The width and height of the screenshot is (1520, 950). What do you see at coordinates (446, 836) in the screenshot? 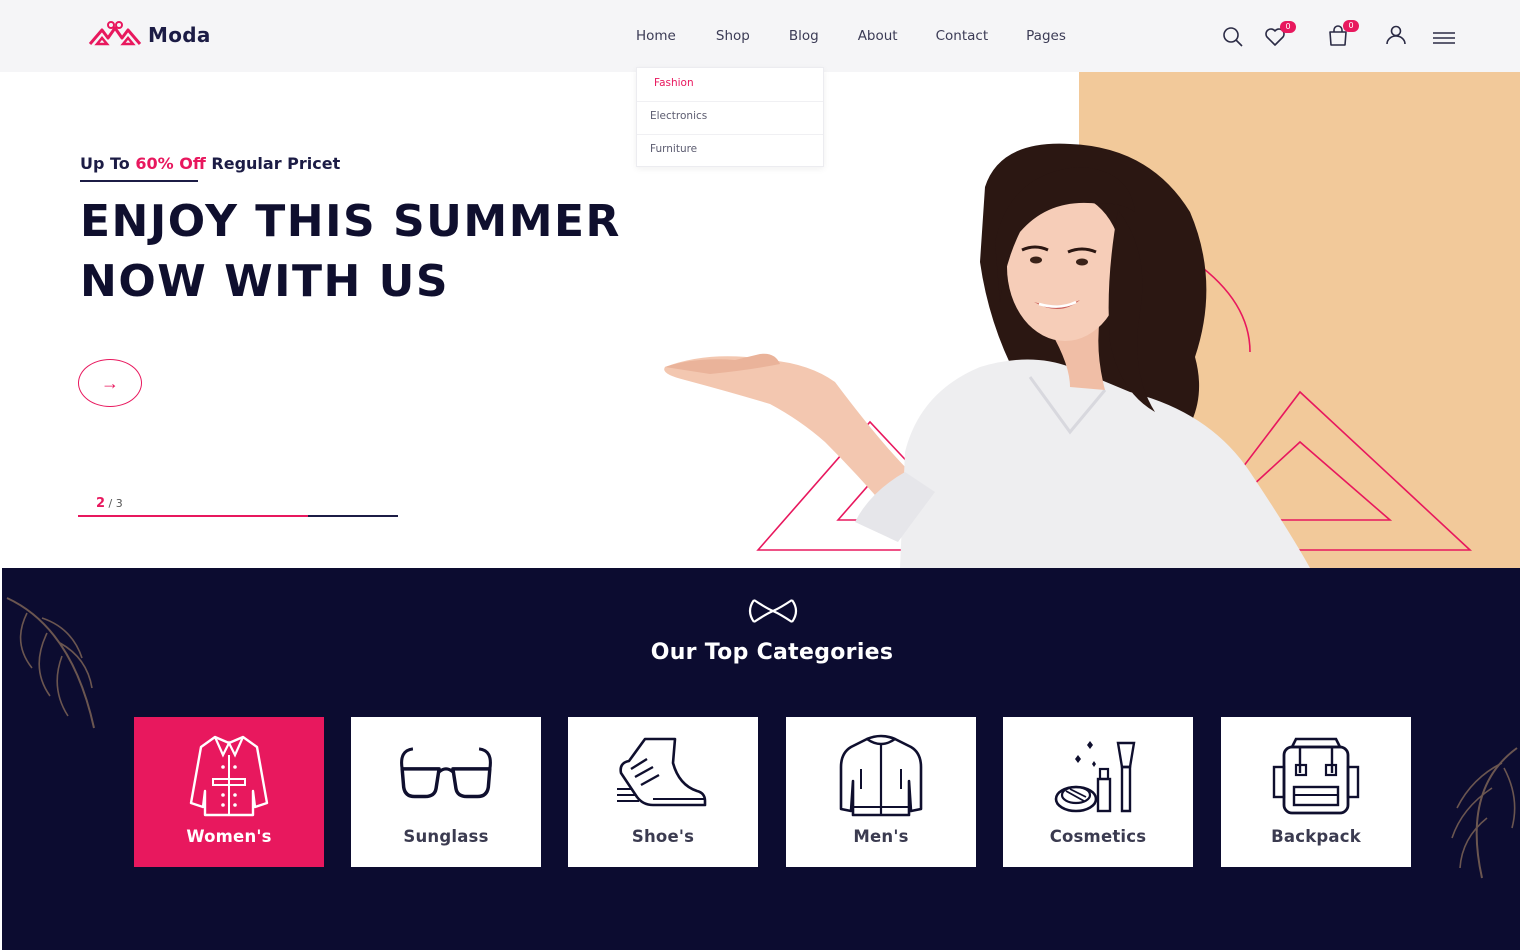
I see `category-label: Sunglass` at bounding box center [446, 836].